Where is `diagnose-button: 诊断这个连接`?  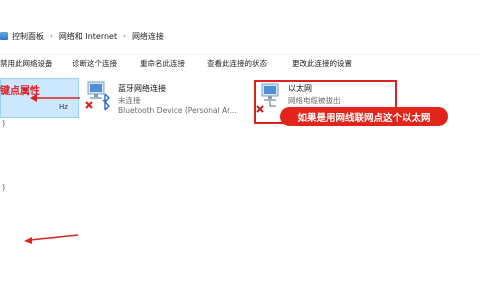
diagnose-button: 诊断这个连接 is located at coordinates (94, 63).